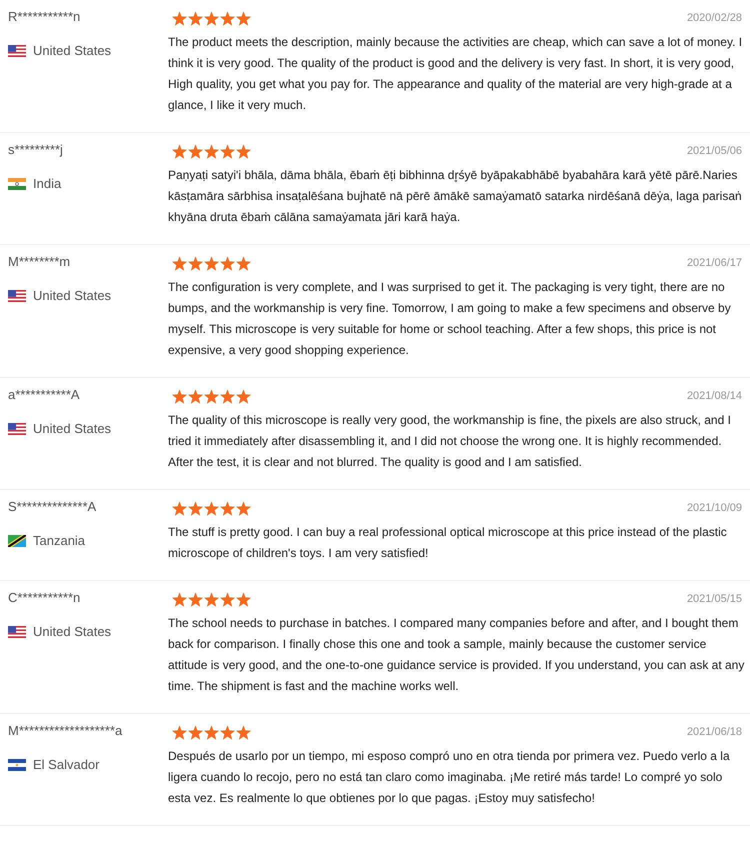  Describe the element at coordinates (17, 765) in the screenshot. I see `el-salvador-flag-icon` at that location.